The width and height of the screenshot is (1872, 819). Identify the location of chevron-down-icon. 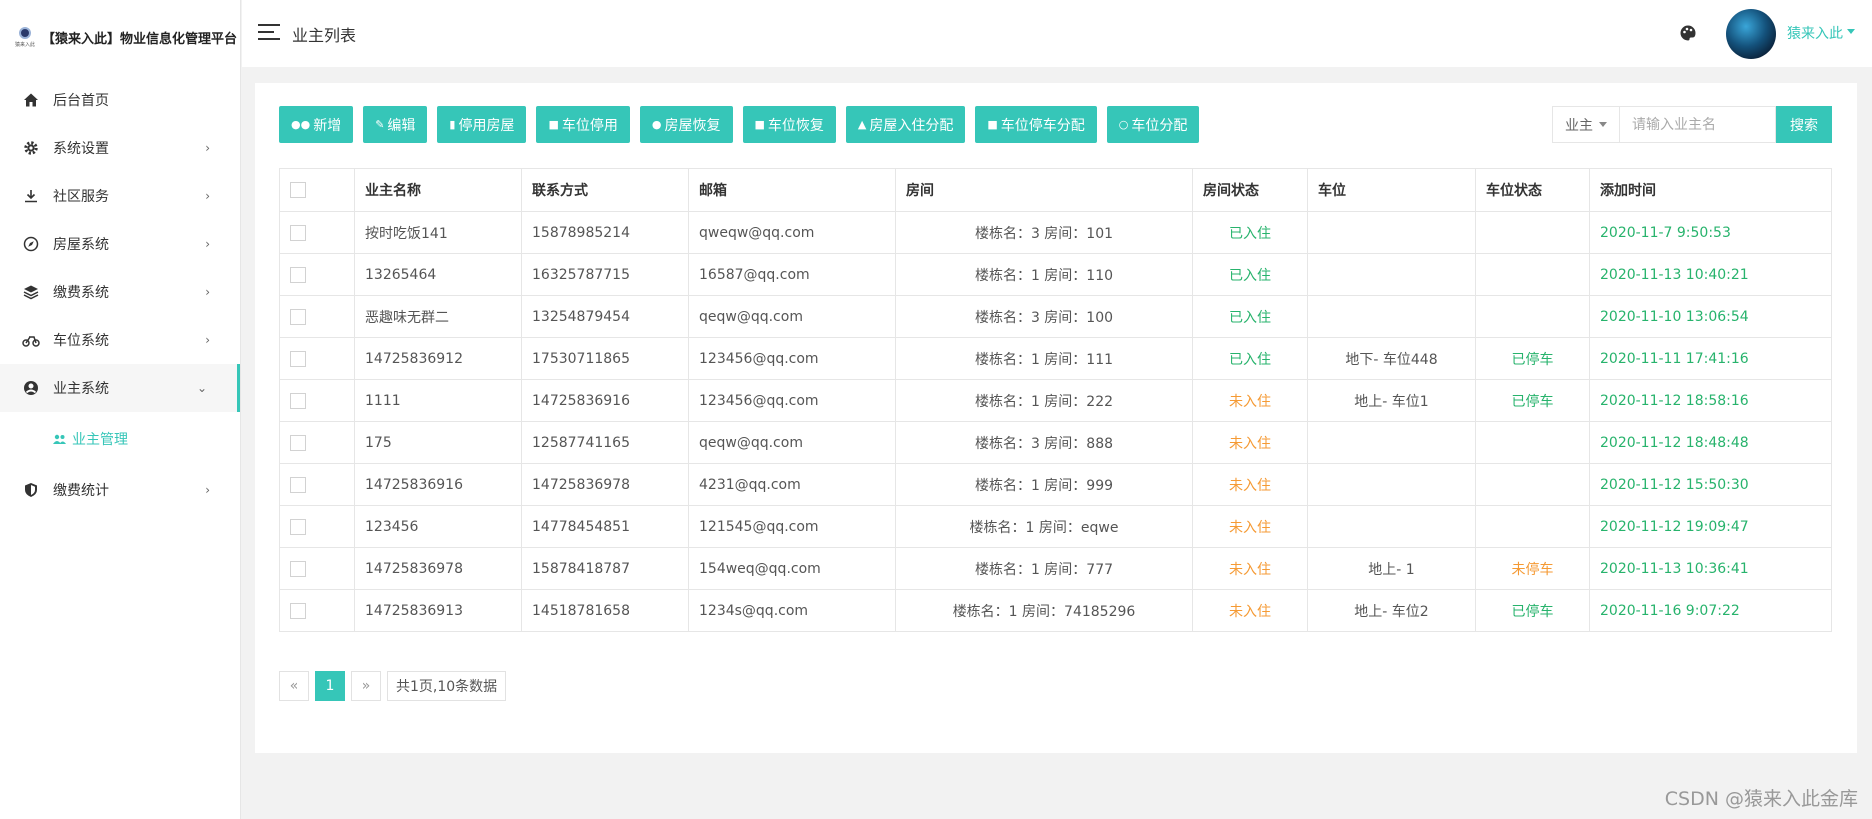
(1851, 31).